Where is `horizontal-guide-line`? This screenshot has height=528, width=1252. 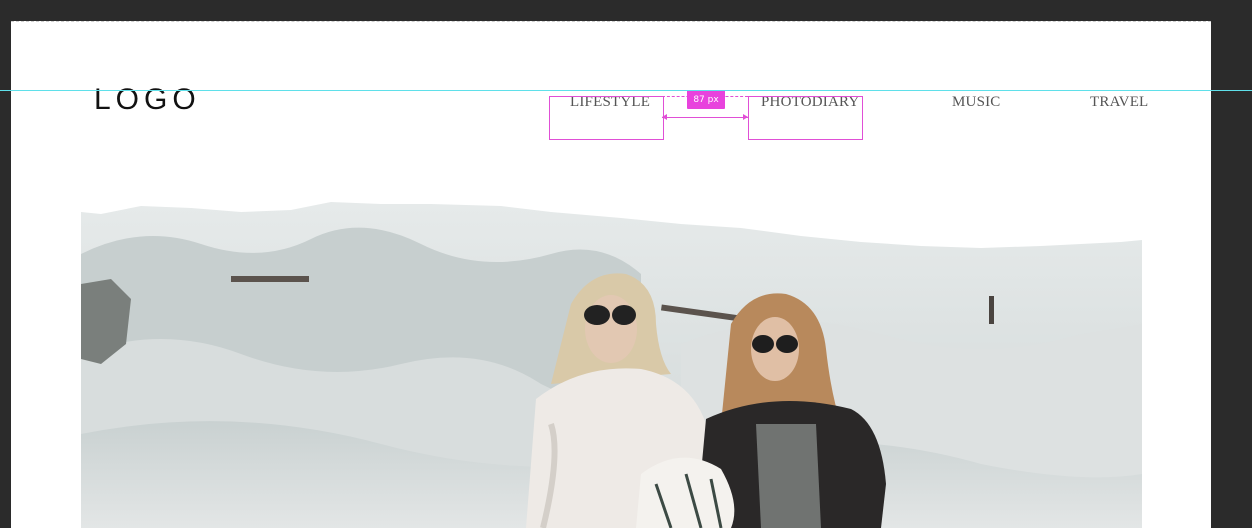
horizontal-guide-line is located at coordinates (626, 90).